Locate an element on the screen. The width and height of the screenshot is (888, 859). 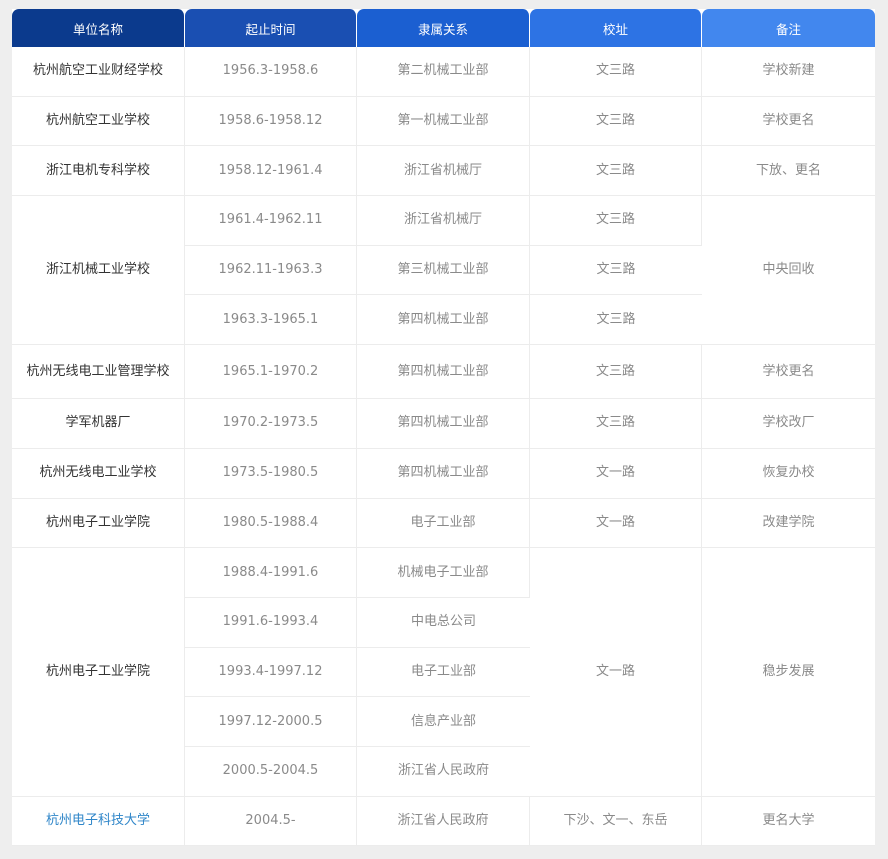
cell-affiliation: 机械电子工业部 is located at coordinates (443, 573).